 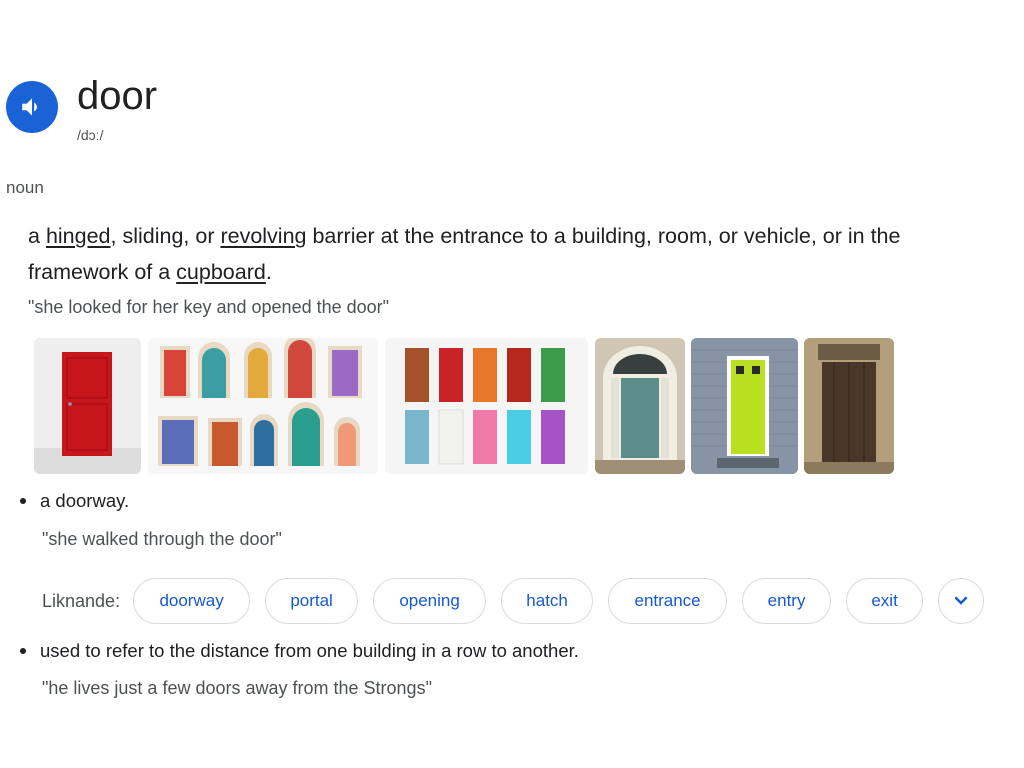 I want to click on door-image-red, so click(x=87, y=406).